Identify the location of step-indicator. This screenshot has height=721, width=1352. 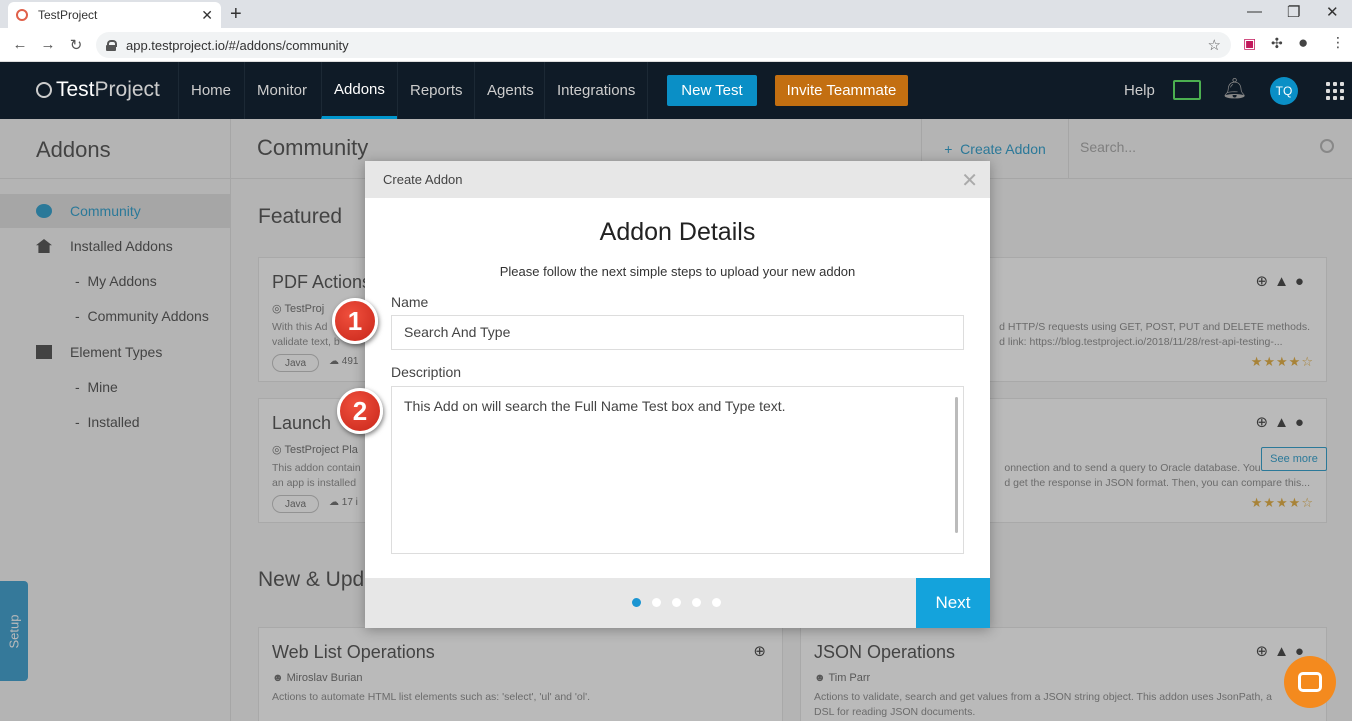
(676, 602).